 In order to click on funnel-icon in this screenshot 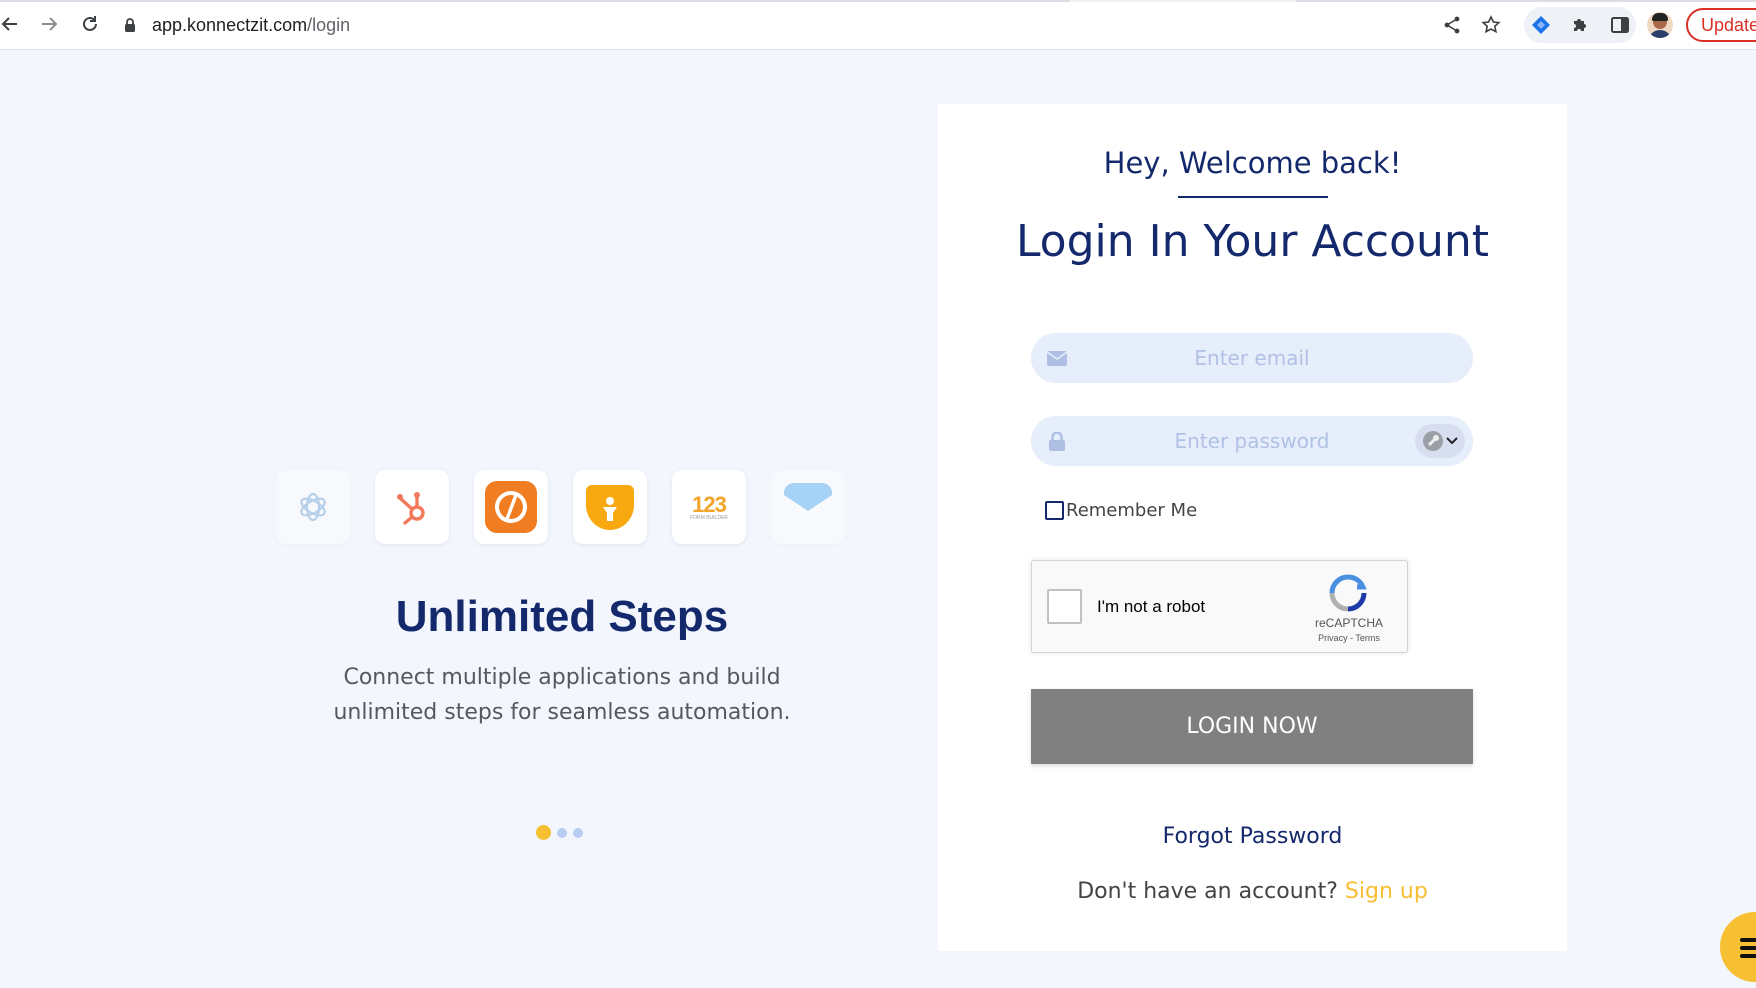, I will do `click(610, 507)`.